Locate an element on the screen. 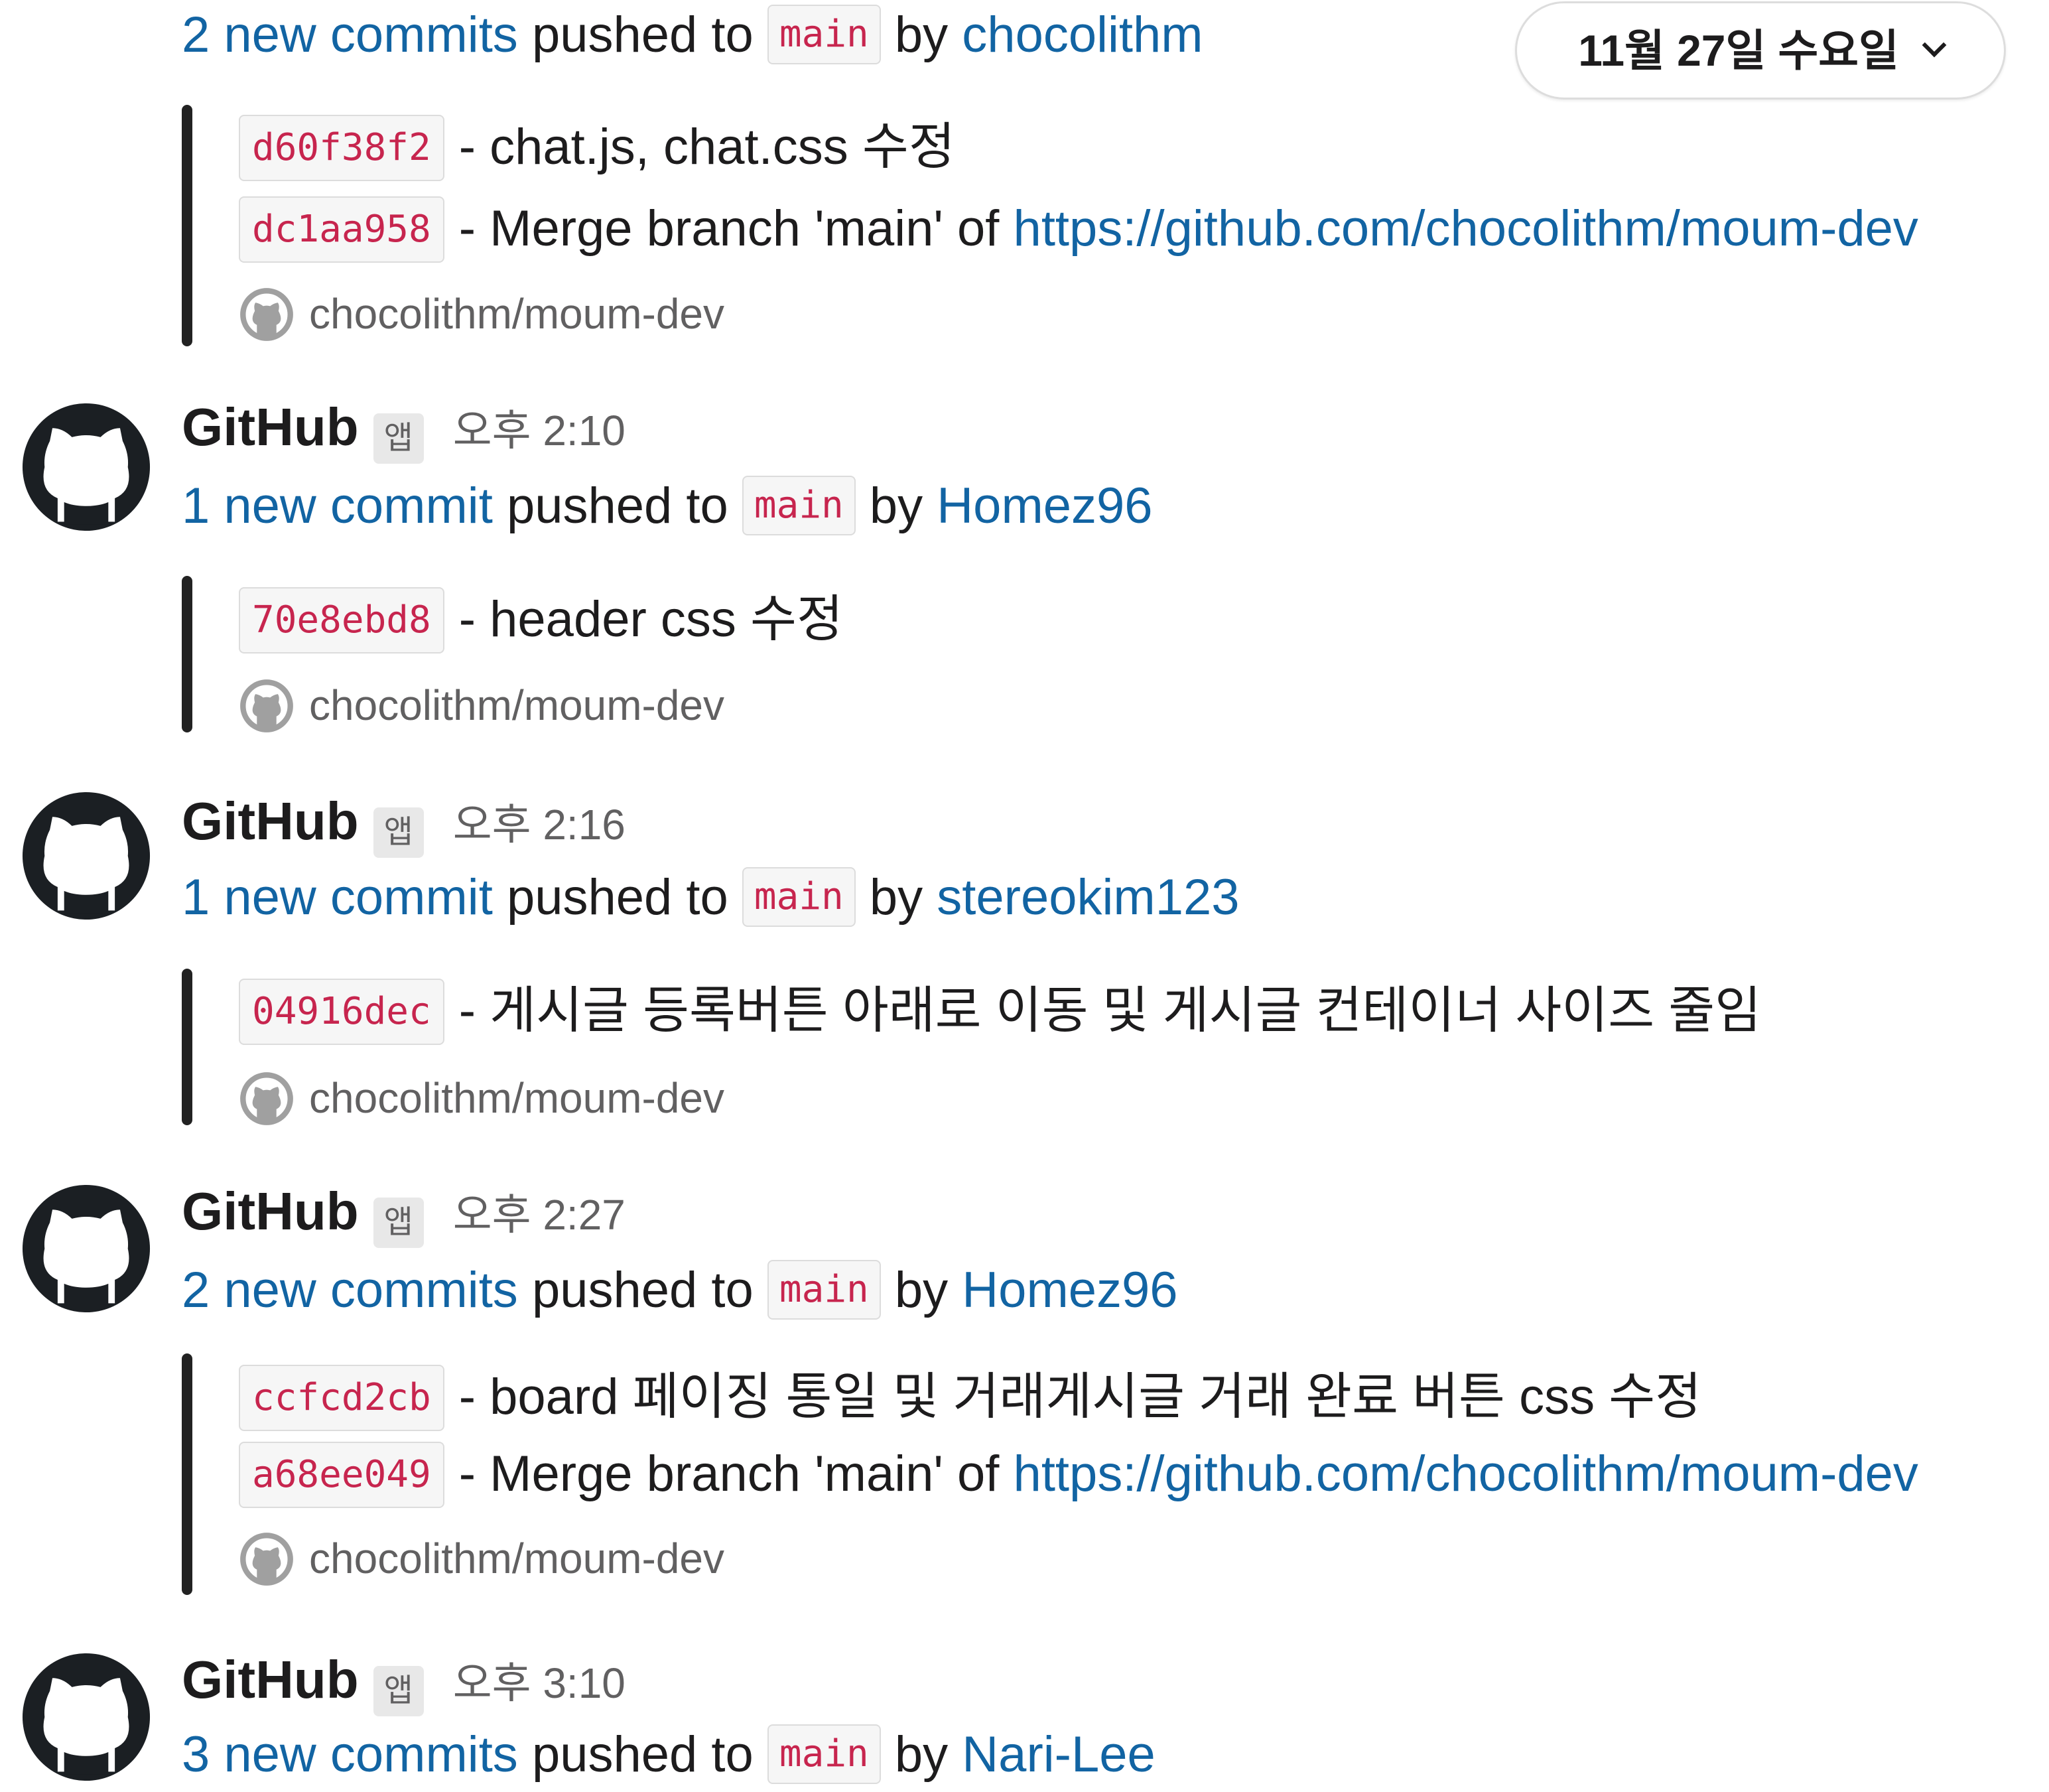 This screenshot has height=1792, width=2049. commit-sha-link: a68ee049 is located at coordinates (341, 1474).